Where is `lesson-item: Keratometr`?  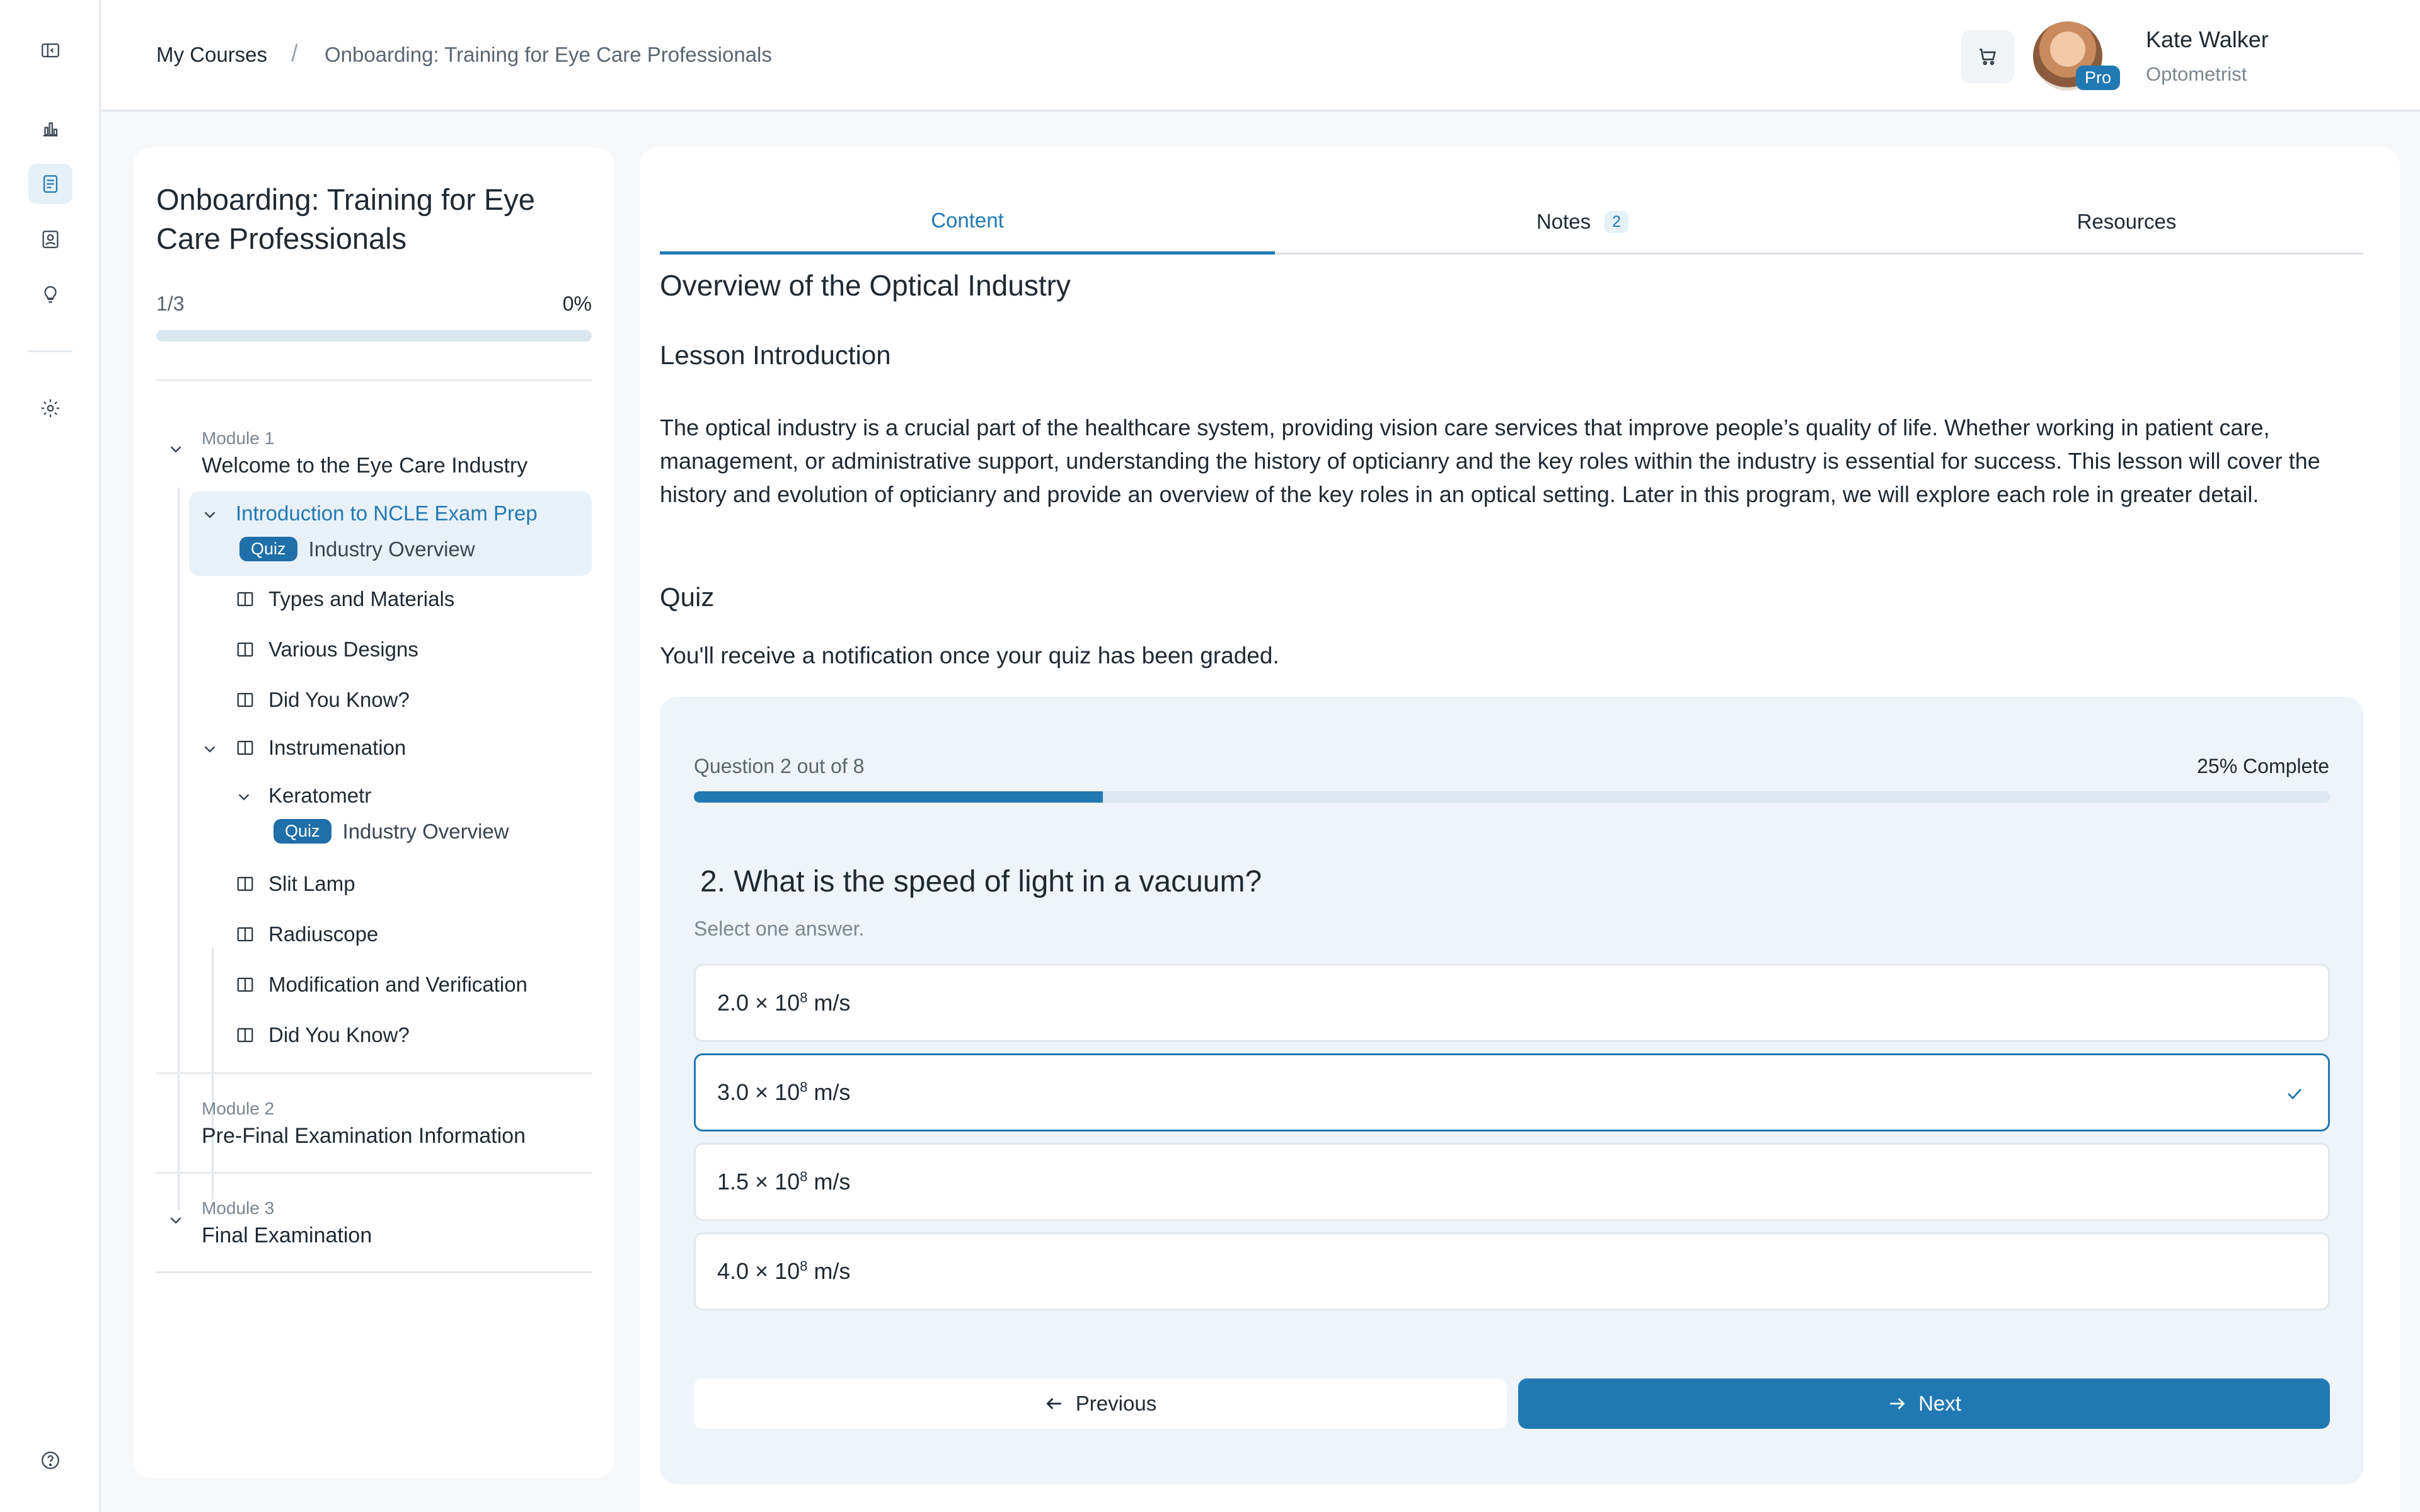
lesson-item: Keratometr is located at coordinates (320, 796).